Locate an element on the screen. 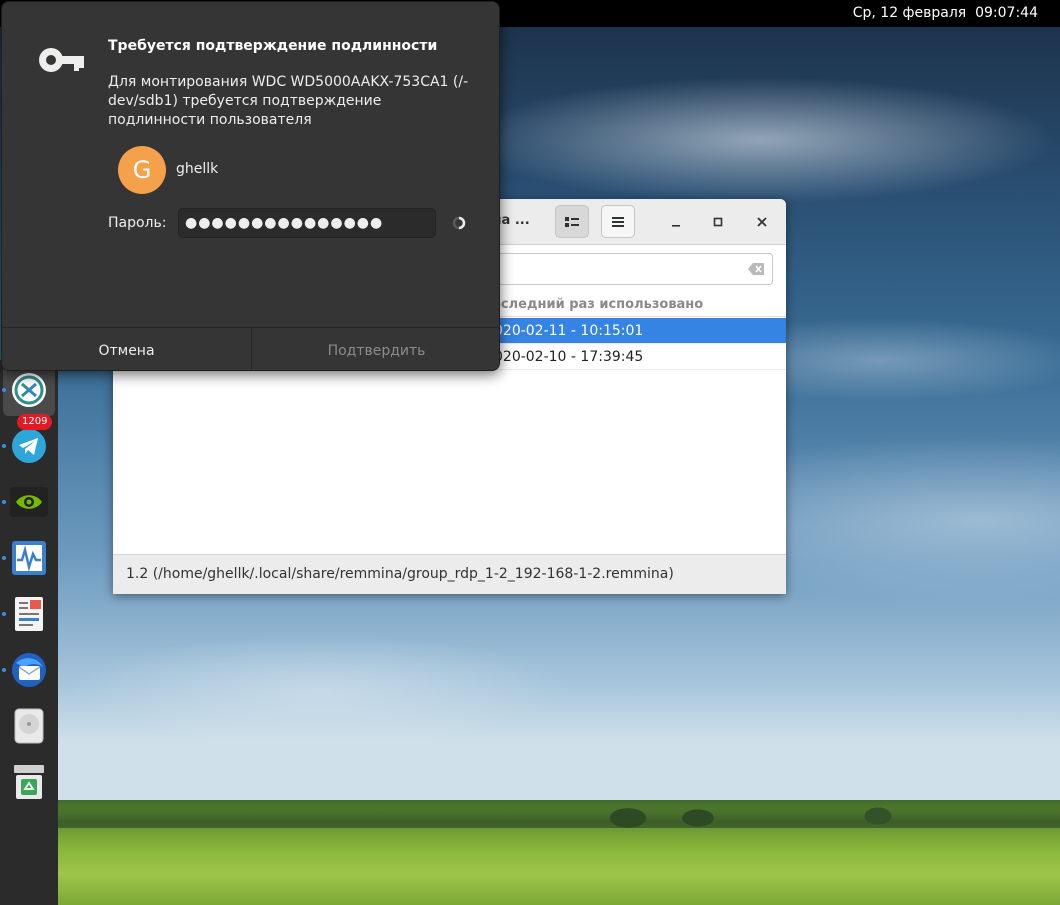 The image size is (1060, 905). dock-item-document-viewer is located at coordinates (28, 614).